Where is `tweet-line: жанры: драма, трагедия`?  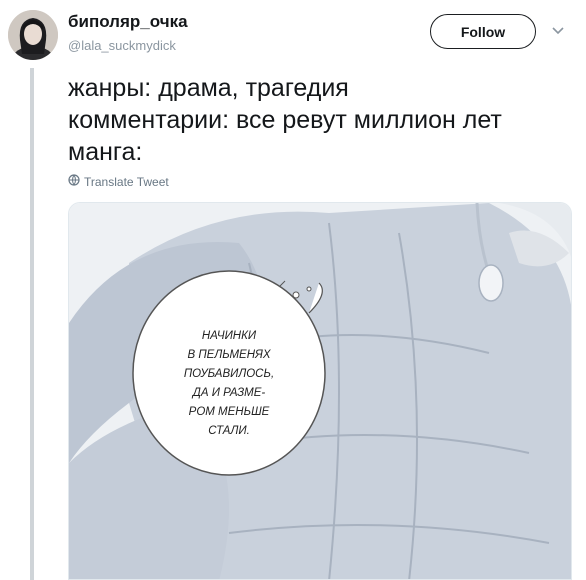 tweet-line: жанры: драма, трагедия is located at coordinates (208, 88).